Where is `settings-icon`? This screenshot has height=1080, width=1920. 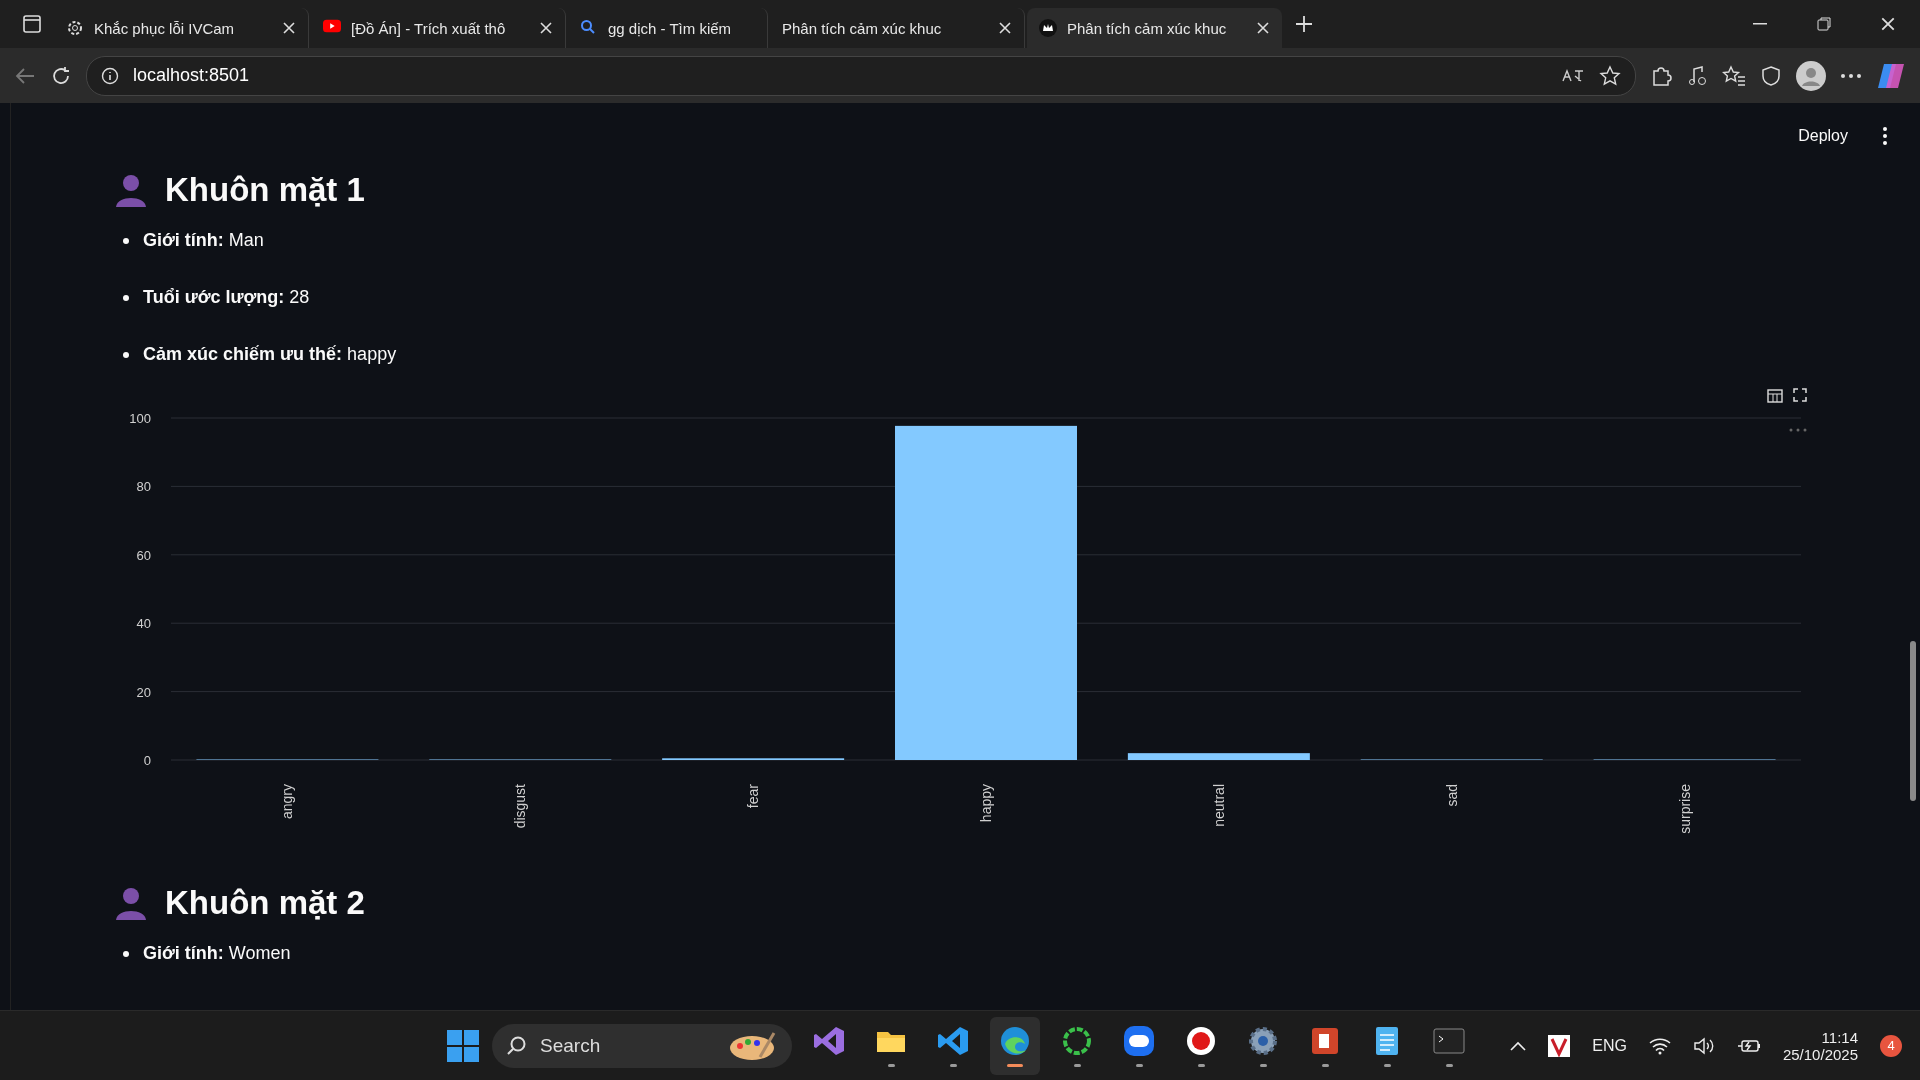
settings-icon is located at coordinates (1263, 1041).